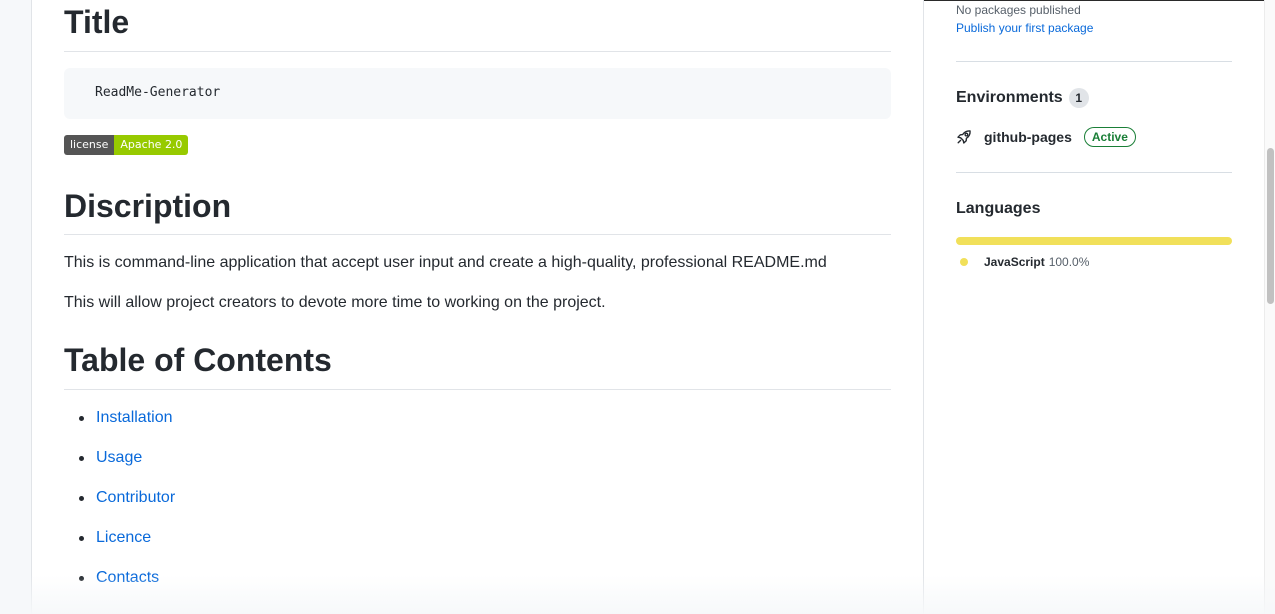 The height and width of the screenshot is (614, 1275). I want to click on language-bar, so click(1094, 241).